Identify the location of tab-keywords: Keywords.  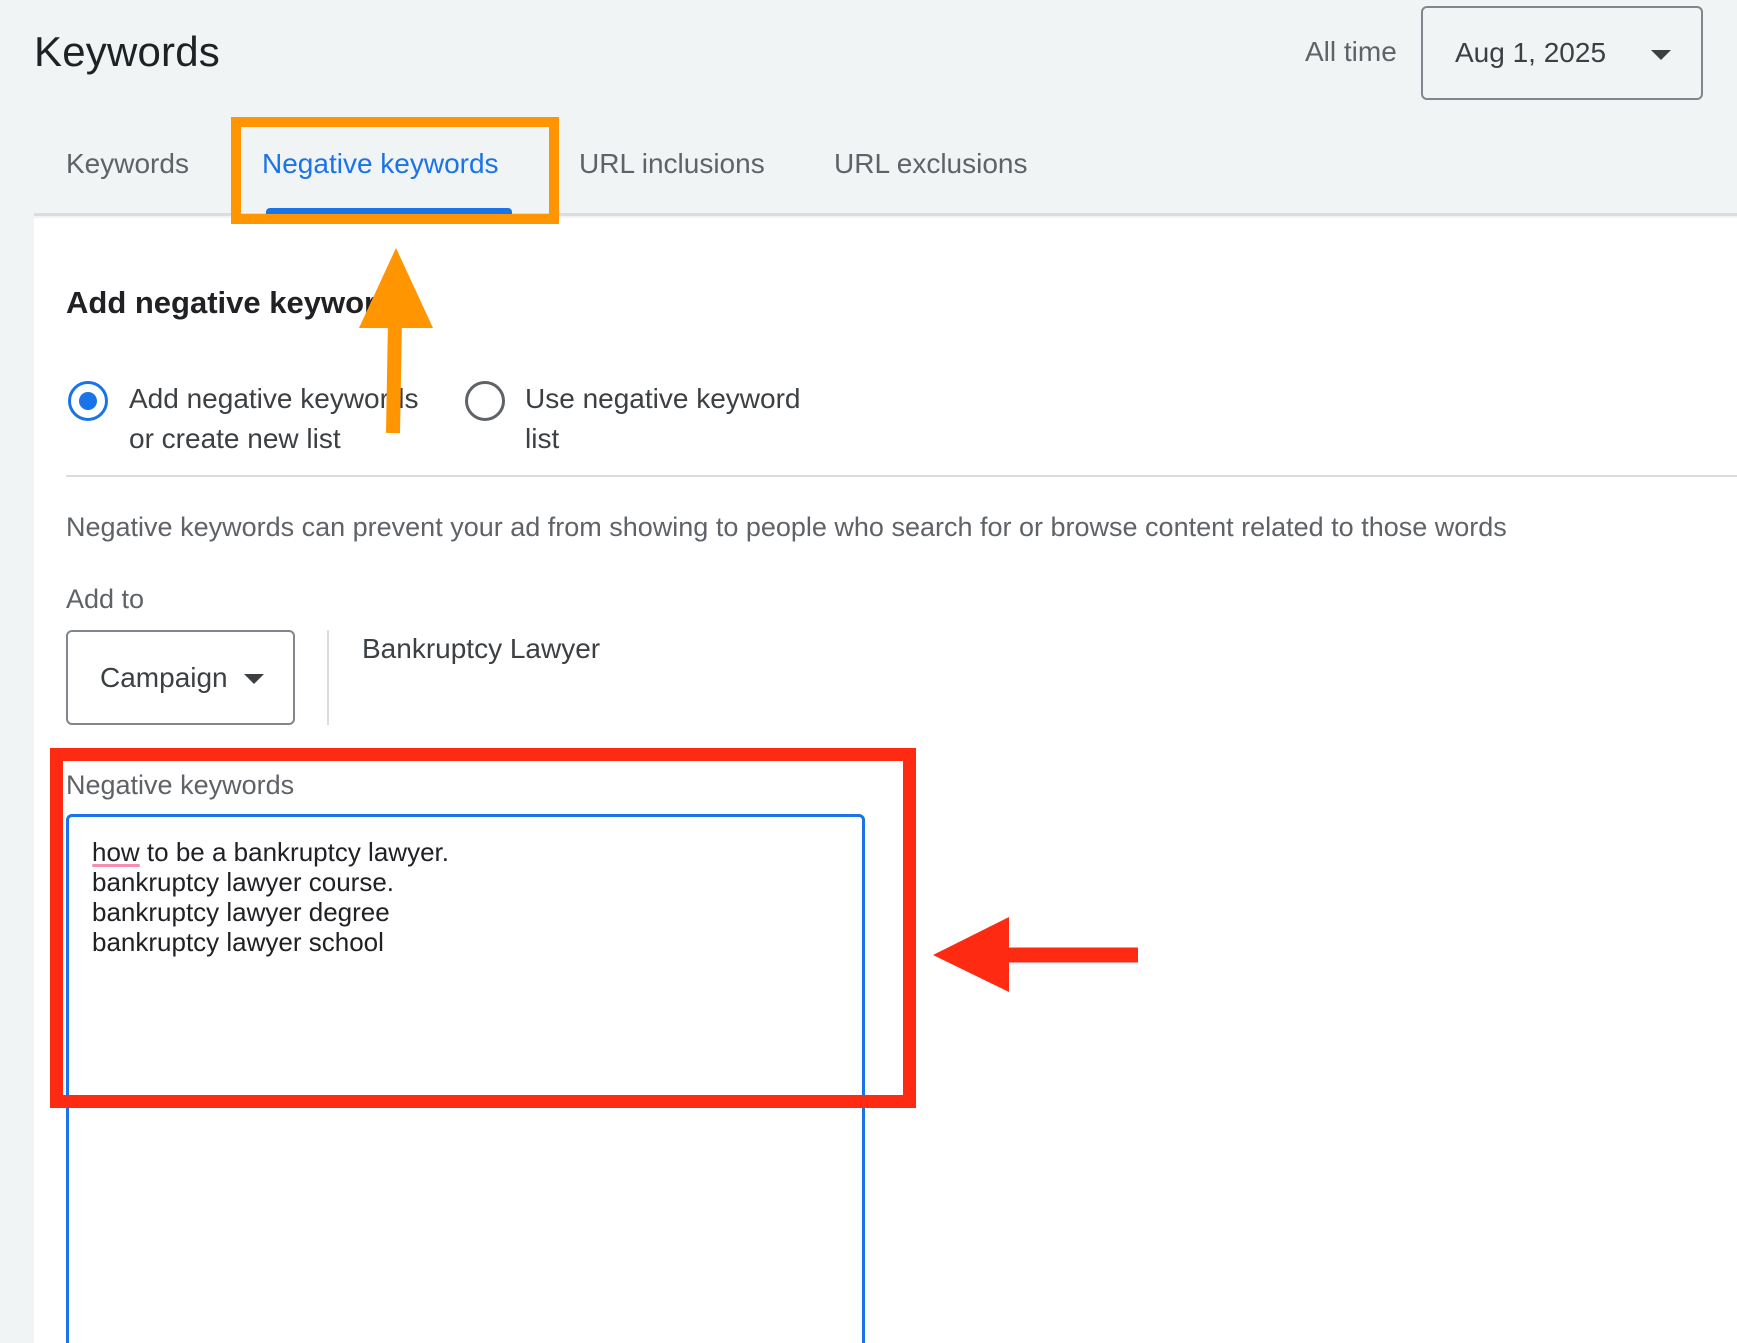
(127, 164).